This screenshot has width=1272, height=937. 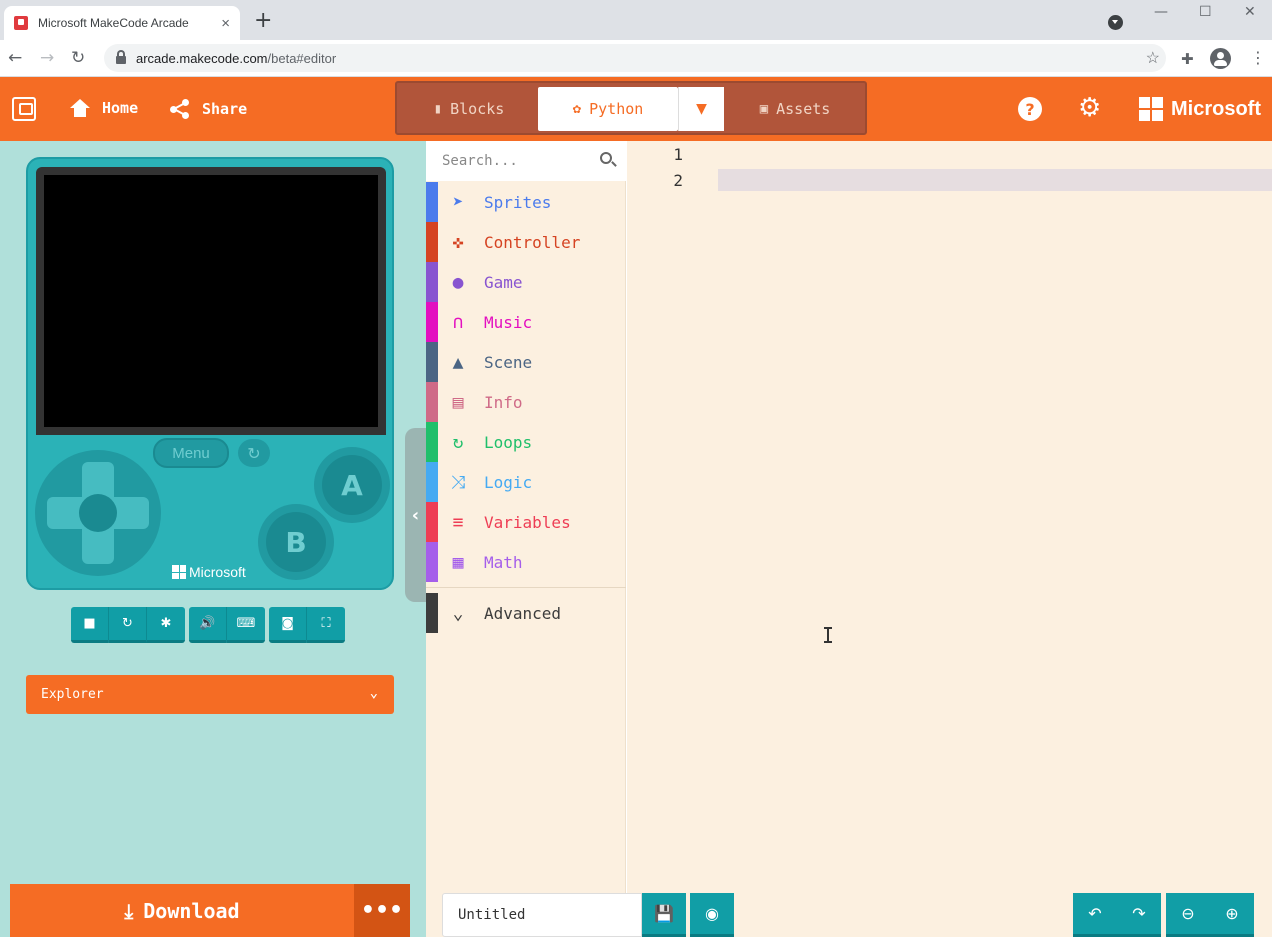 I want to click on id-card-icon: ▤, so click(x=458, y=402).